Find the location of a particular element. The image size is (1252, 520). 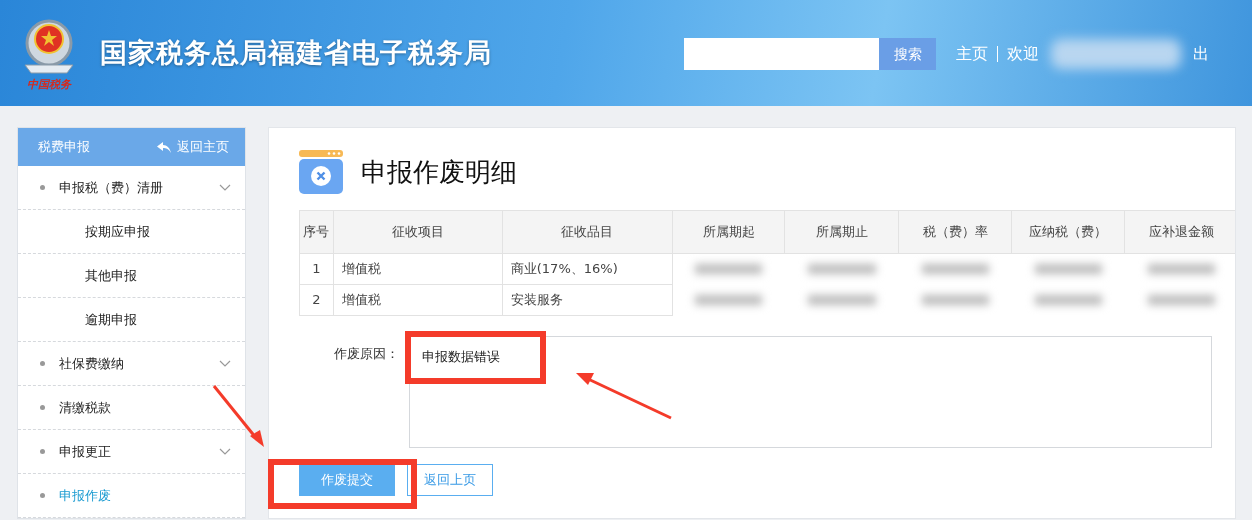

sidebar-title: 税费申报 is located at coordinates (64, 147).